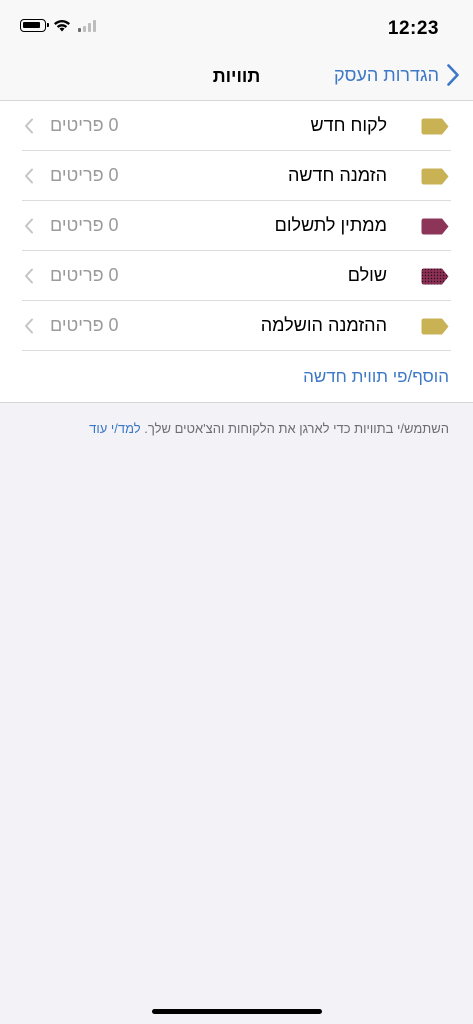 This screenshot has width=473, height=1024. What do you see at coordinates (236, 126) in the screenshot?
I see `tag-row: לקוח חדש 0 פריטים` at bounding box center [236, 126].